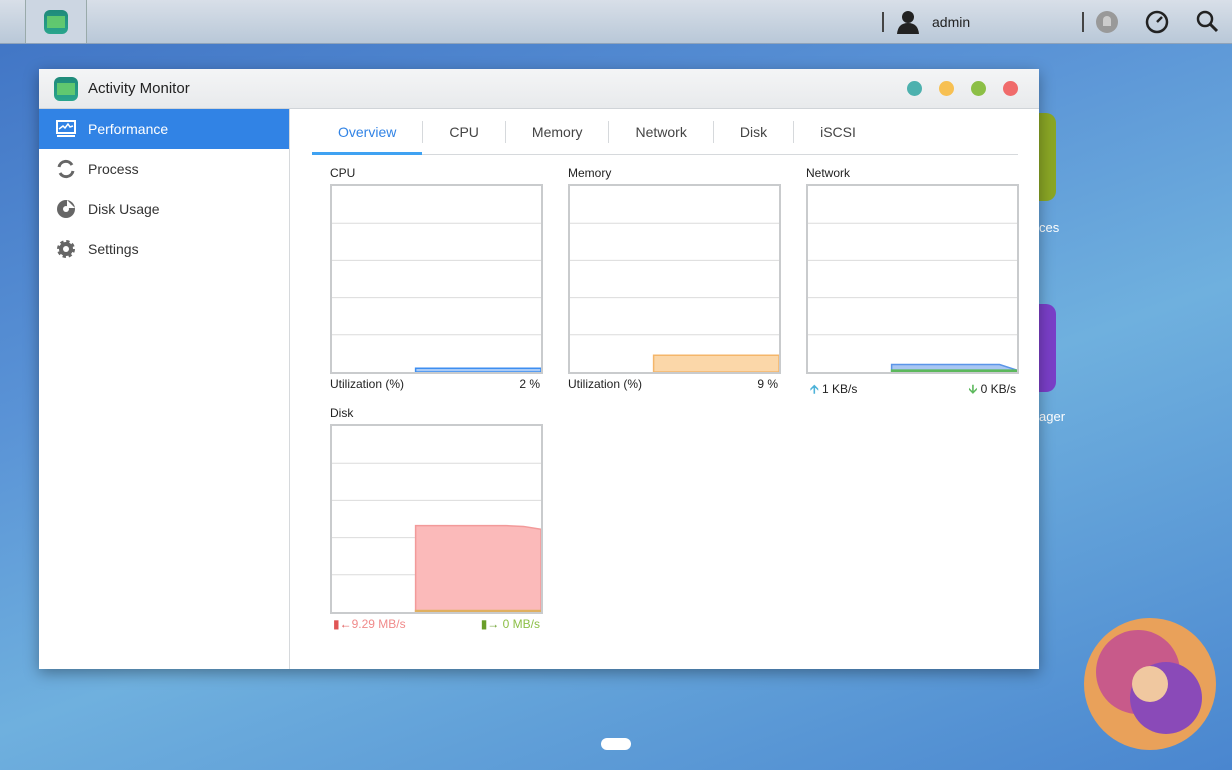 The image size is (1232, 770). What do you see at coordinates (1150, 684) in the screenshot?
I see `brand-logo` at bounding box center [1150, 684].